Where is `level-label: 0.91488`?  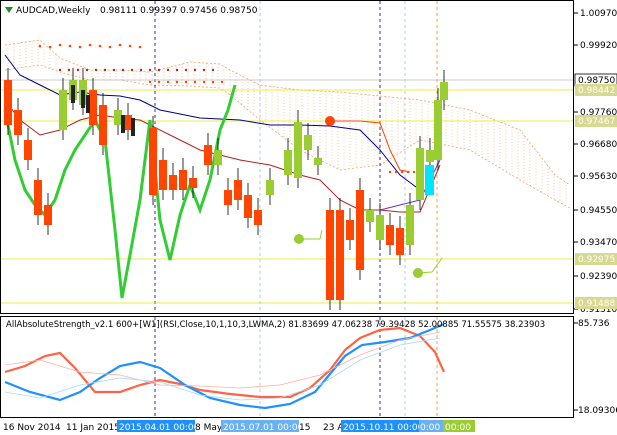 level-label: 0.91488 is located at coordinates (596, 304).